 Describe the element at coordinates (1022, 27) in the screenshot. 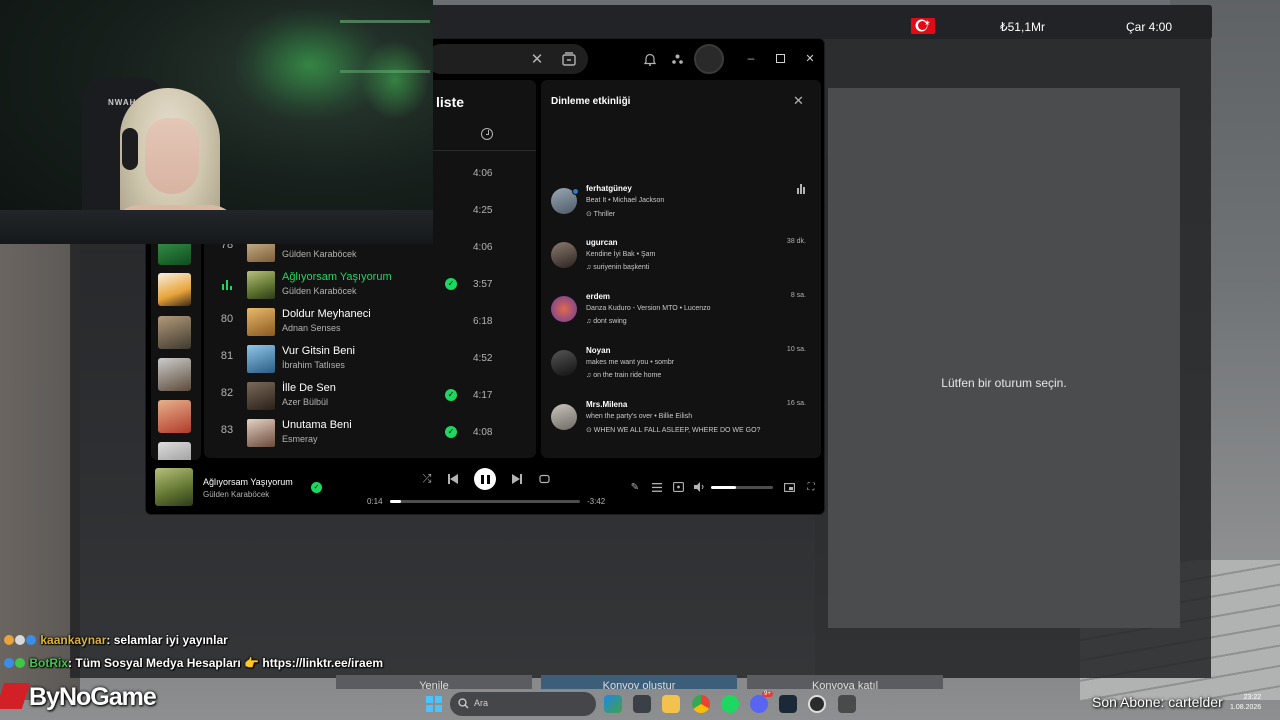

I see `money-display: ₺51,1Mr` at that location.